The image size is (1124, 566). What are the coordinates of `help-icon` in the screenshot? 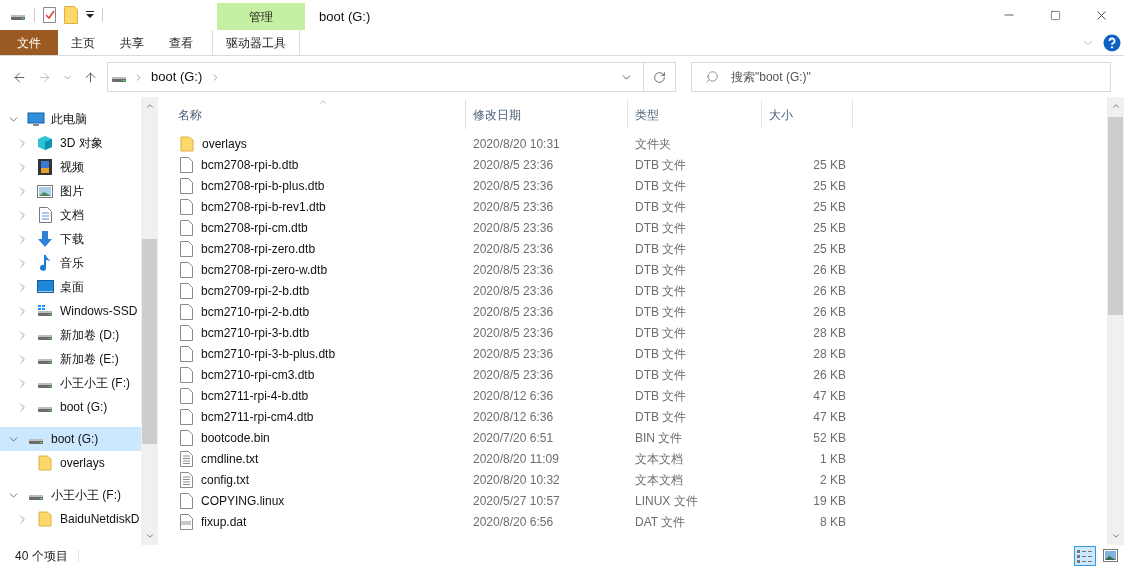 It's located at (1112, 42).